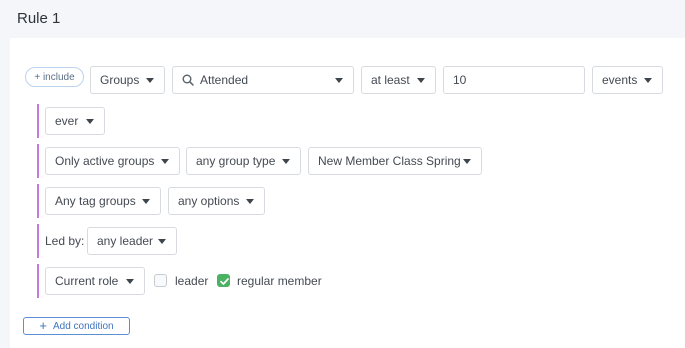  Describe the element at coordinates (54, 77) in the screenshot. I see `include-toggle-button: + include` at that location.